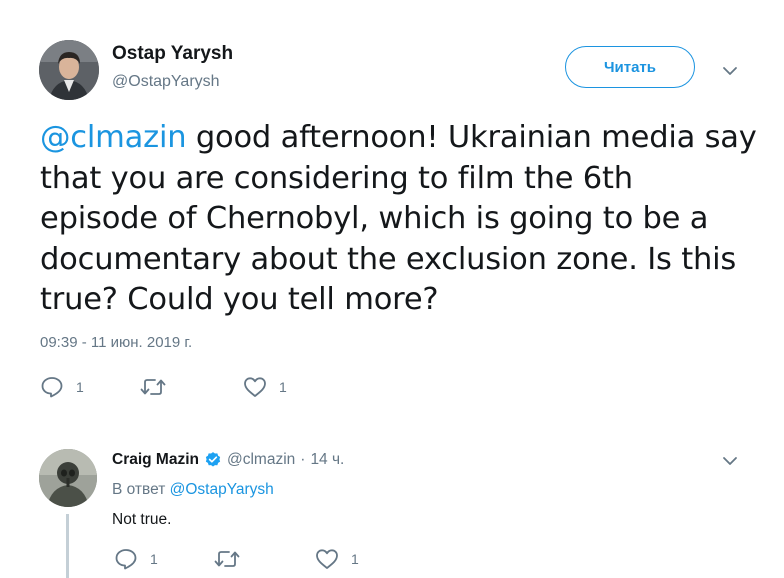 Image resolution: width=784 pixels, height=578 pixels. What do you see at coordinates (213, 459) in the screenshot?
I see `verified-badge-icon` at bounding box center [213, 459].